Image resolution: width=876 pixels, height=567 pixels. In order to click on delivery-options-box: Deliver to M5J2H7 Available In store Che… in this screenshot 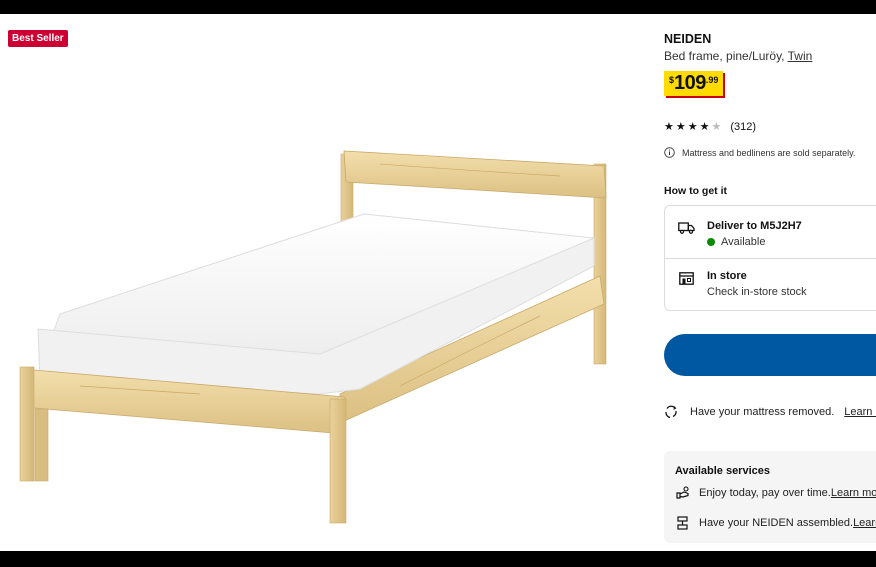, I will do `click(770, 258)`.